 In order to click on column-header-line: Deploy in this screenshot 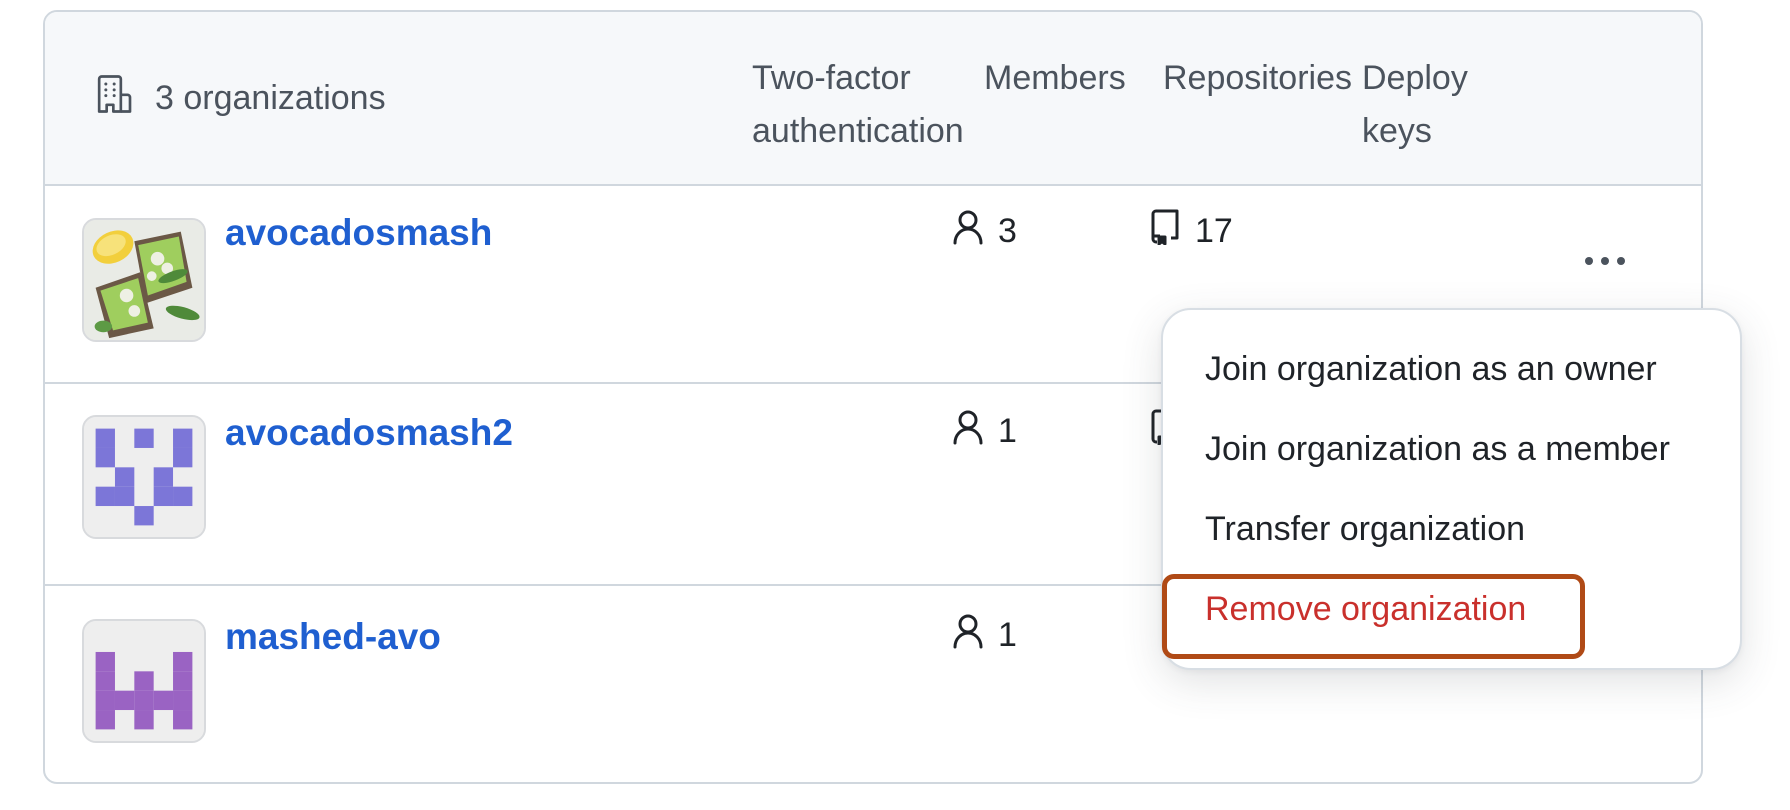, I will do `click(1415, 78)`.